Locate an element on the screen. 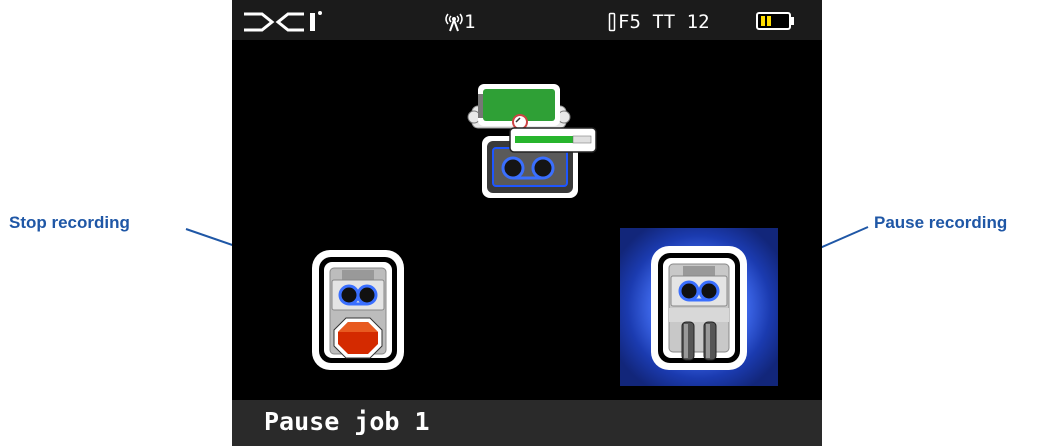 The width and height of the screenshot is (1062, 446). menu-title: Pause job 1 is located at coordinates (347, 421).